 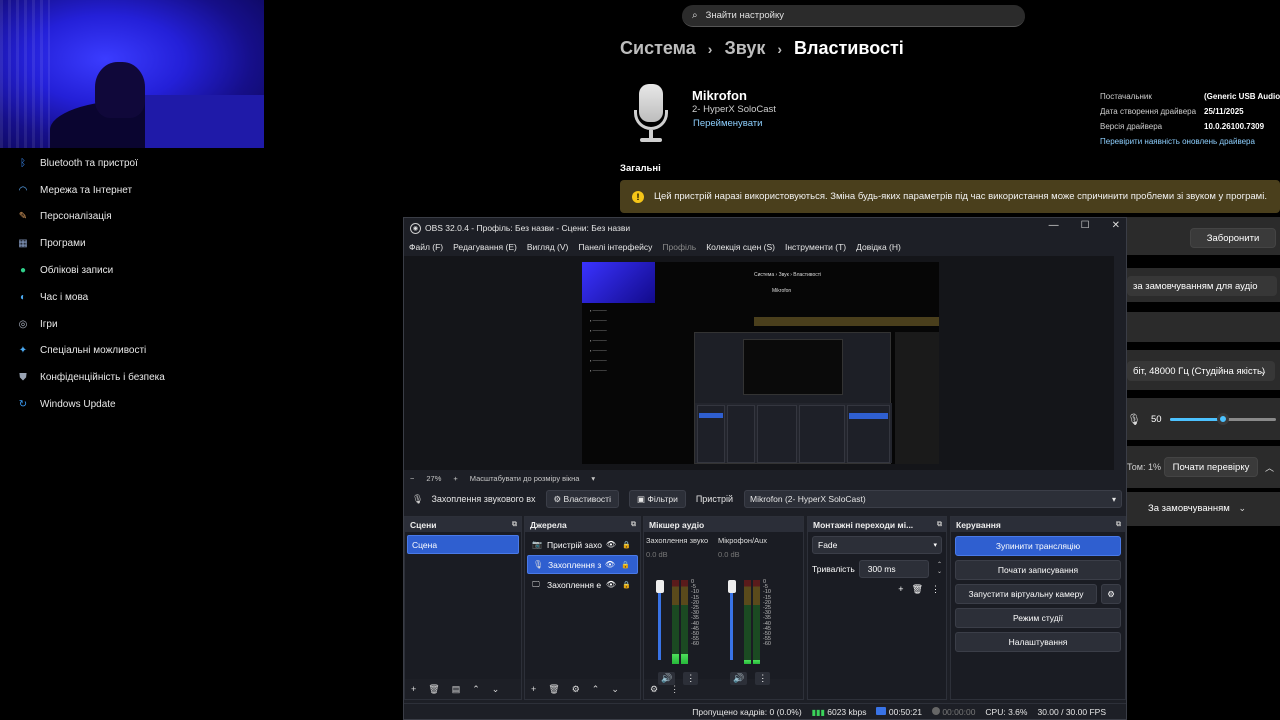 What do you see at coordinates (485, 247) in the screenshot?
I see `menu-item: Редагування (E)` at bounding box center [485, 247].